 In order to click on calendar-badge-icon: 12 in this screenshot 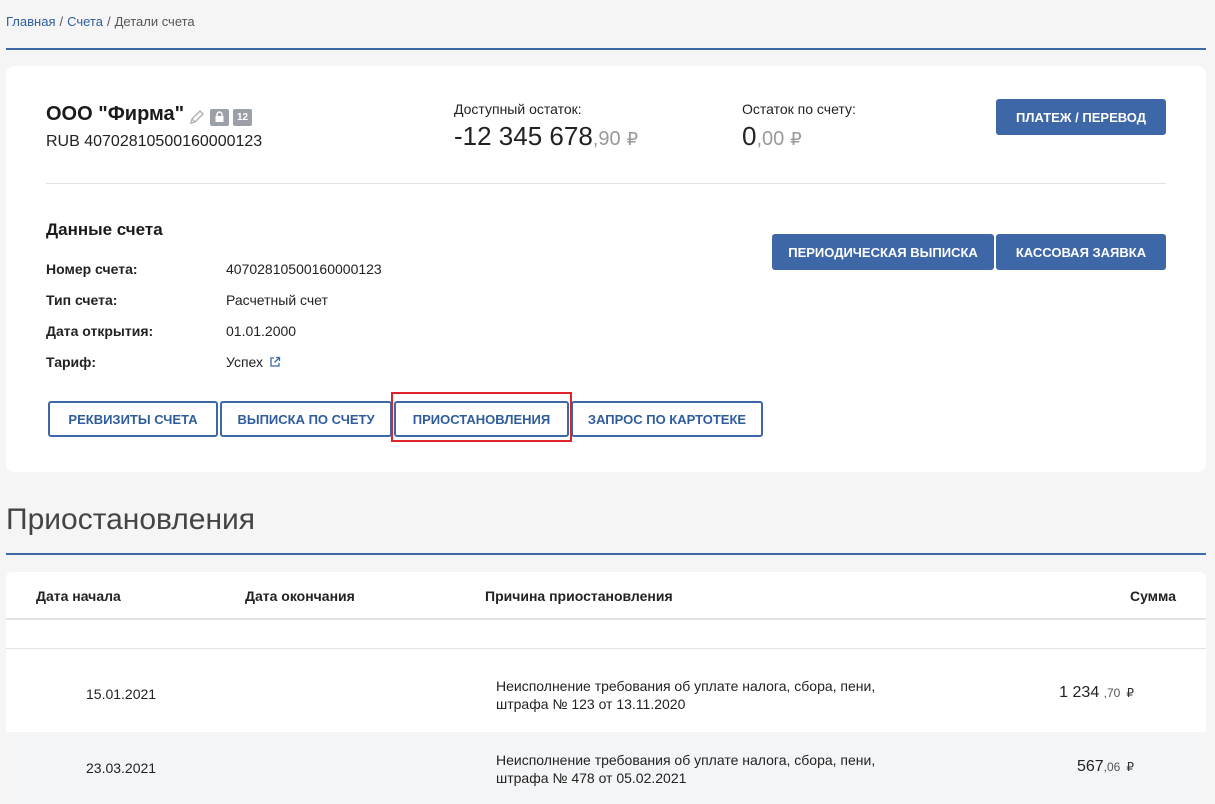, I will do `click(242, 117)`.